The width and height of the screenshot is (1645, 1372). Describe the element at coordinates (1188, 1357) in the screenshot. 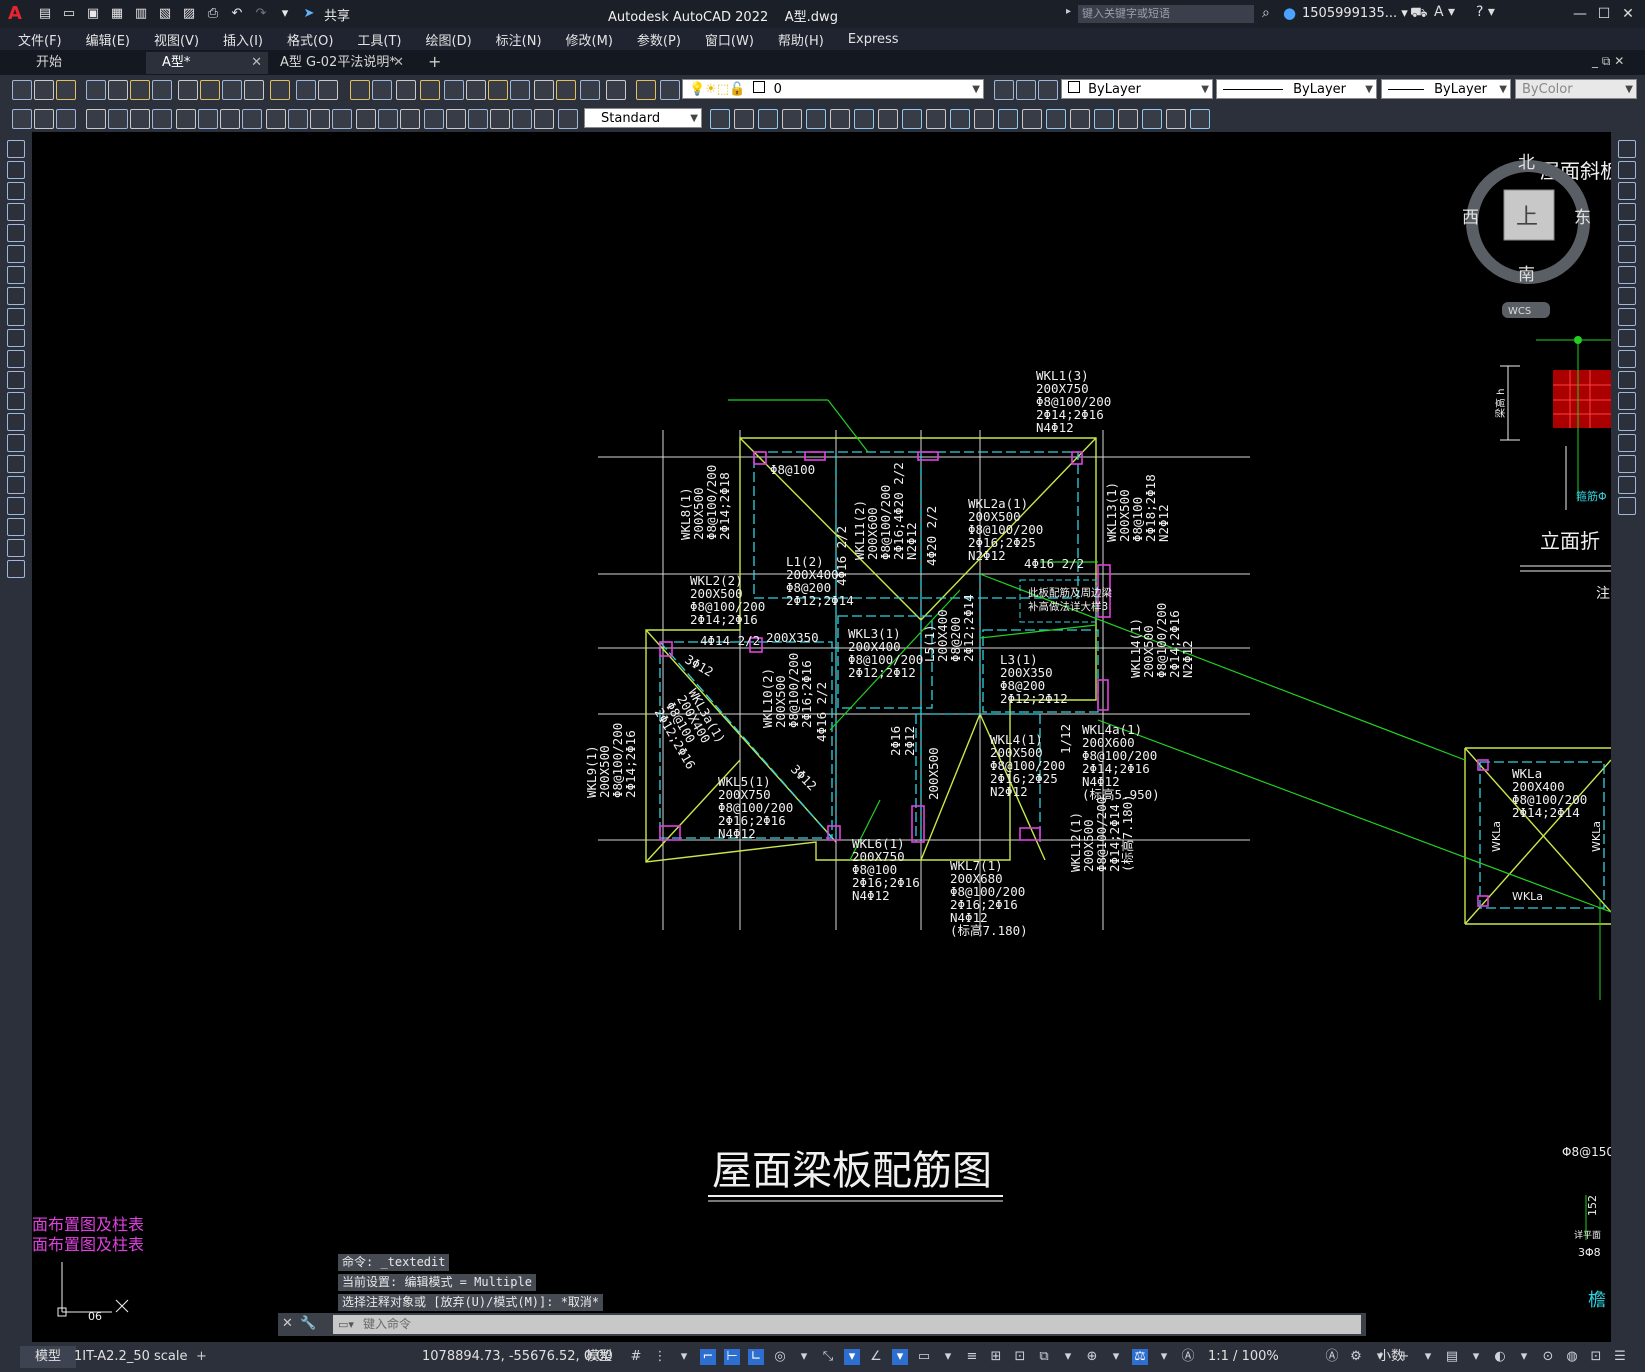

I see `status-toggle-icon: Ⓐ` at that location.